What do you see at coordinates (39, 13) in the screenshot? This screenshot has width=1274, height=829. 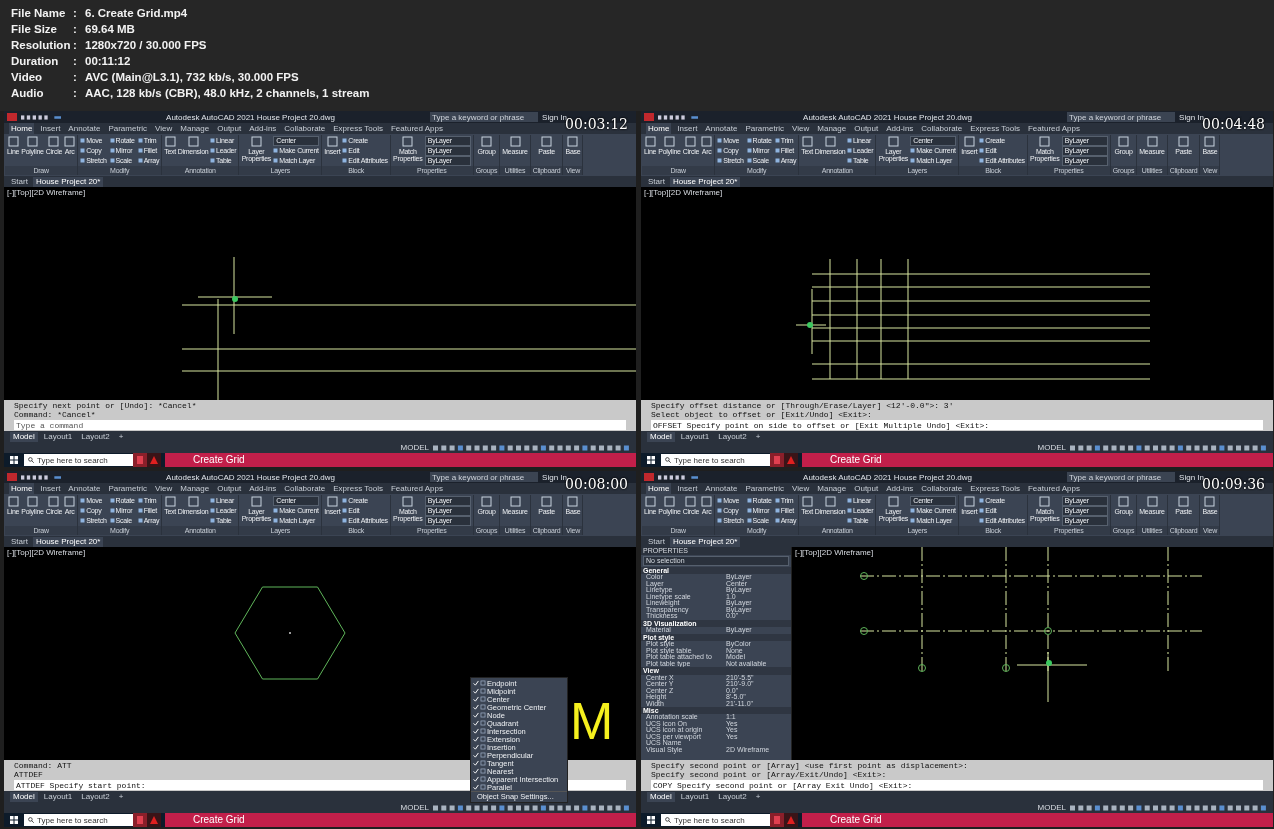 I see `info-label: File Name` at bounding box center [39, 13].